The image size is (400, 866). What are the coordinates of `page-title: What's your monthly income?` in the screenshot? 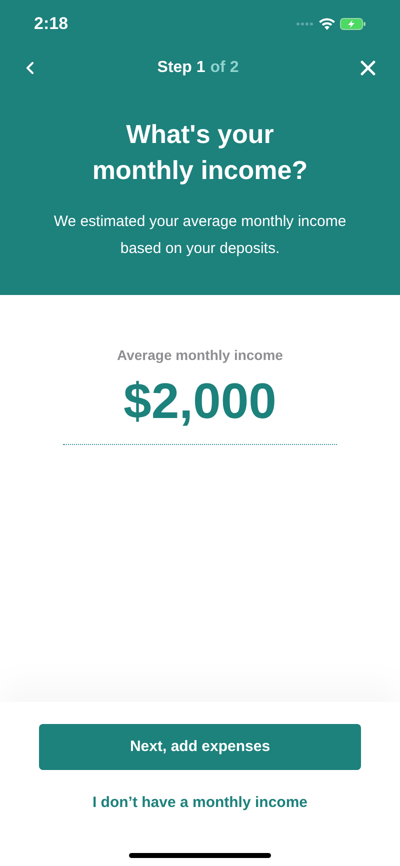 It's located at (200, 152).